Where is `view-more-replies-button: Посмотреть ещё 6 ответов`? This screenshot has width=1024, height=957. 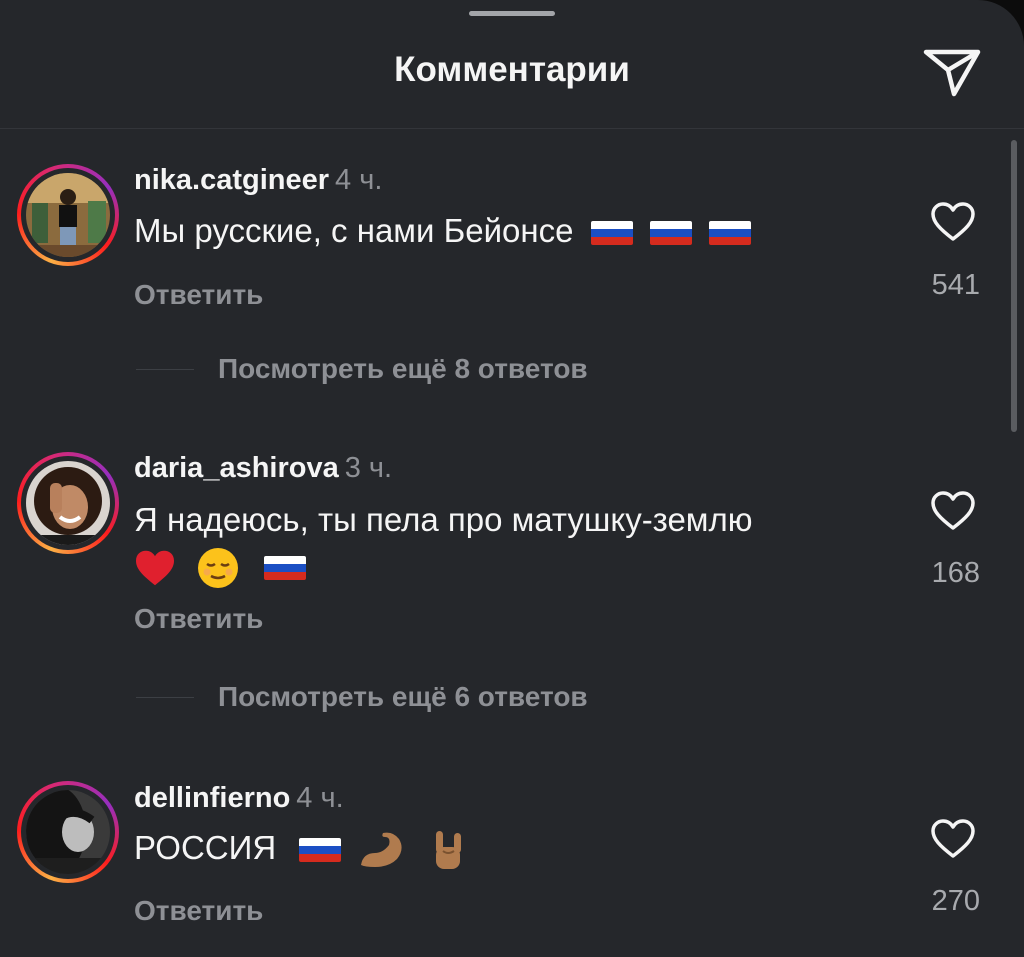 view-more-replies-button: Посмотреть ещё 6 ответов is located at coordinates (403, 697).